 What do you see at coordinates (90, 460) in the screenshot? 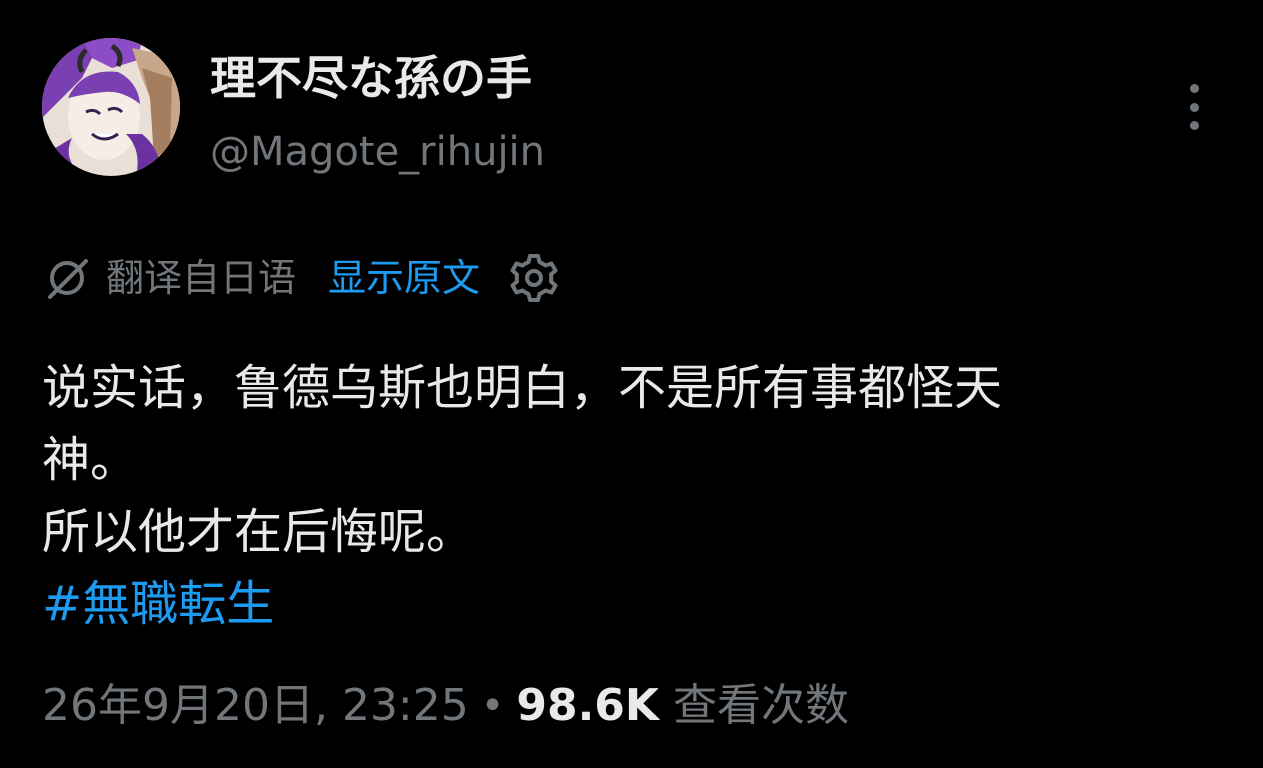
I see `tweet-text-line: 神。` at bounding box center [90, 460].